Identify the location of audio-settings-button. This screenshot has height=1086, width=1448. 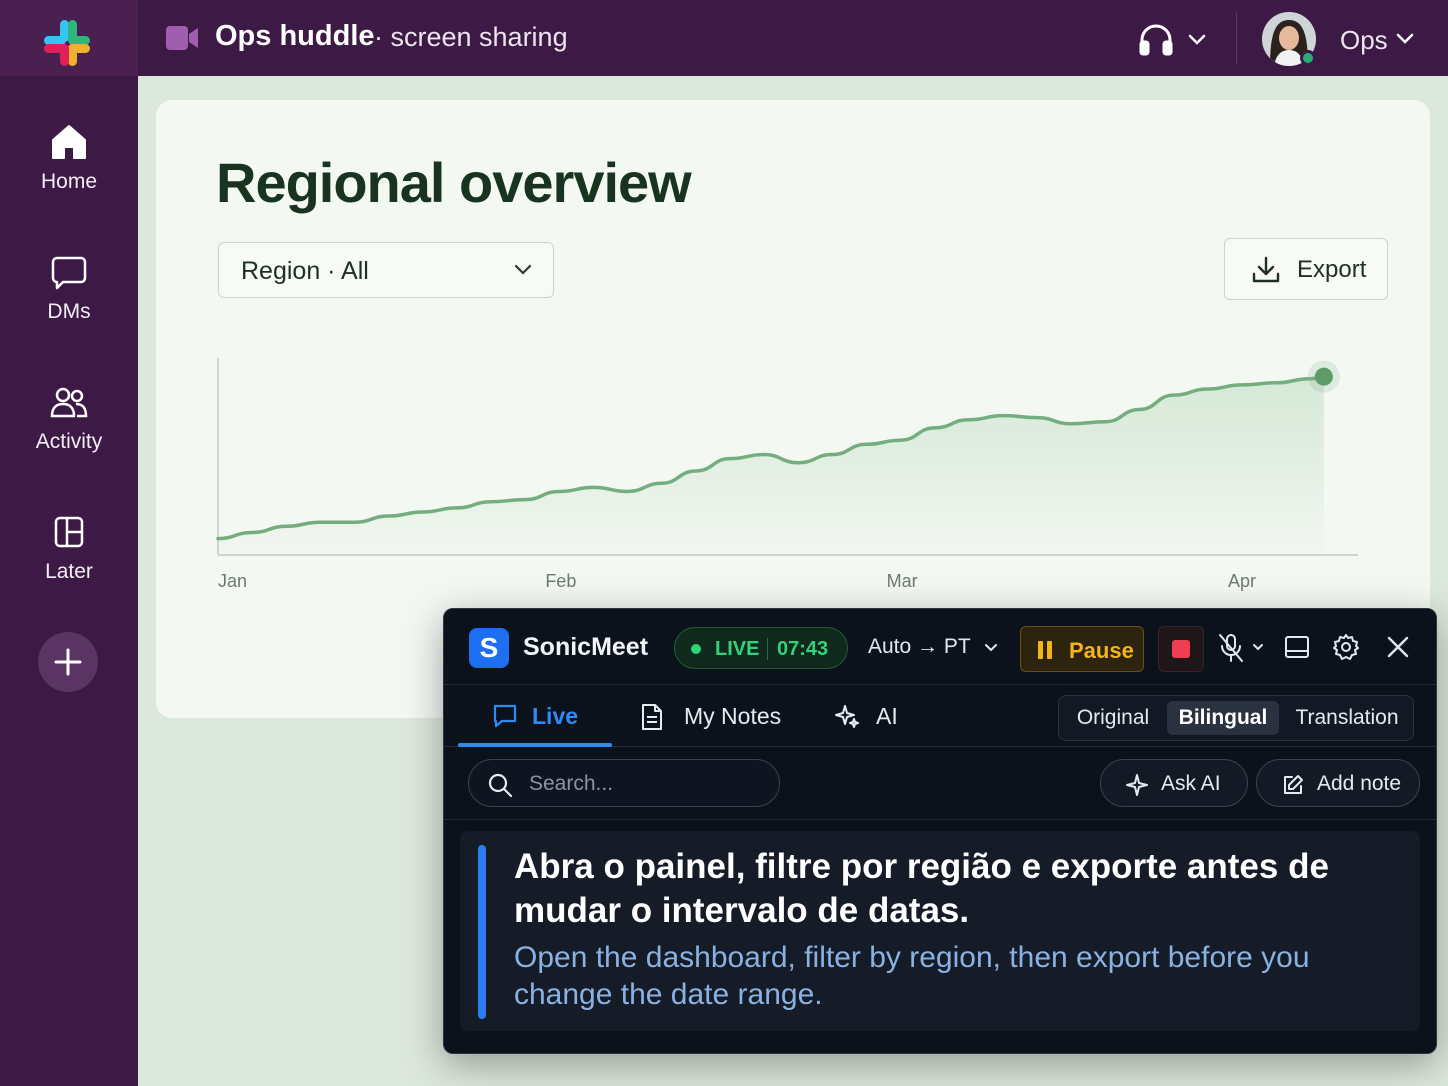
(1176, 40).